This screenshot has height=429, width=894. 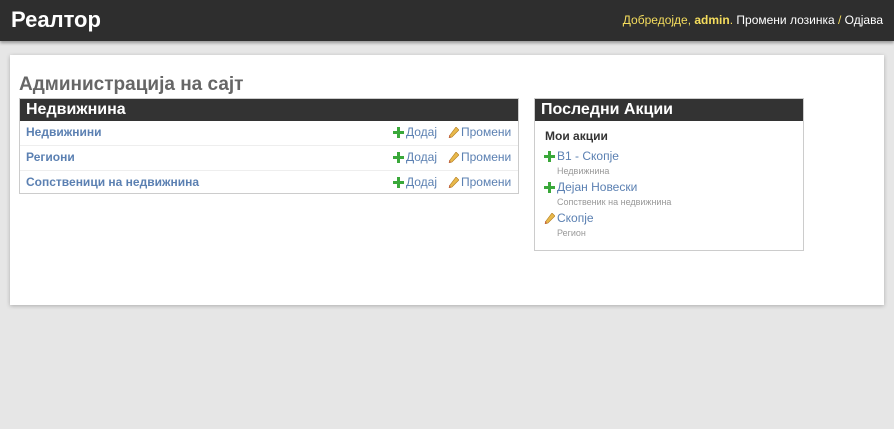 What do you see at coordinates (269, 183) in the screenshot?
I see `model-row: Сопственици на недвижнина Додај Промени` at bounding box center [269, 183].